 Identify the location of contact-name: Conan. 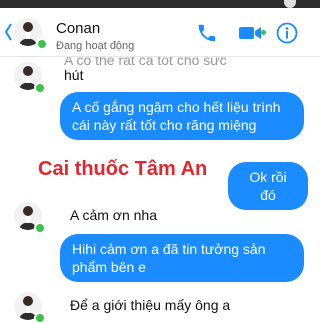
(78, 28).